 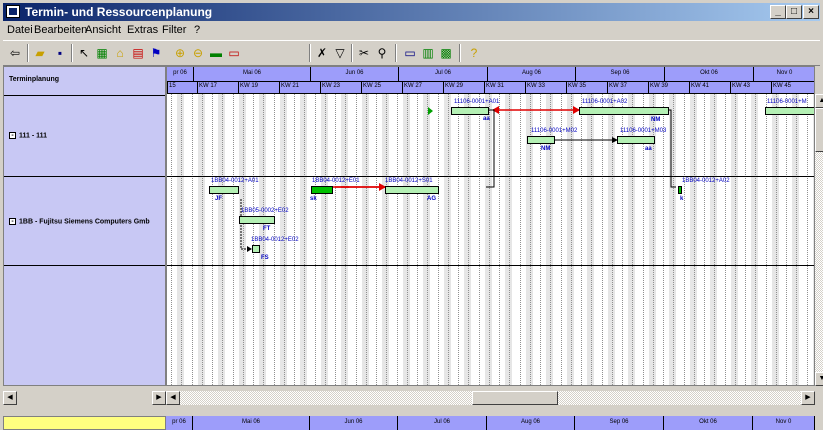 I want to click on zoom-in-icon: ⊕, so click(x=180, y=53).